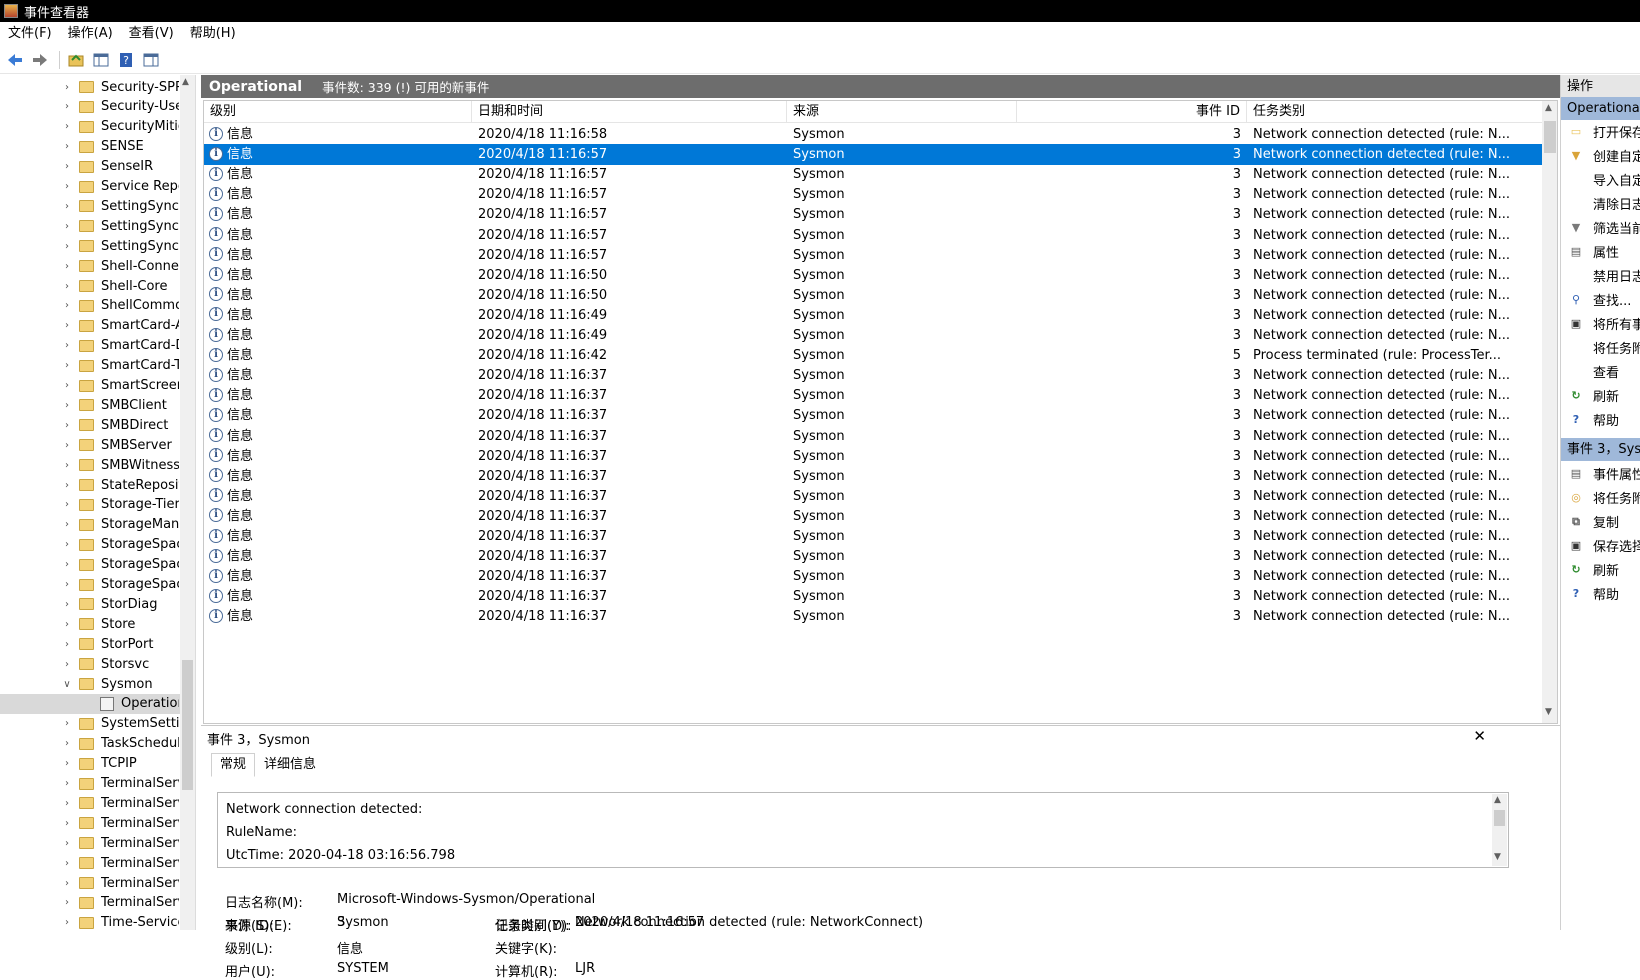 Image resolution: width=1640 pixels, height=980 pixels. I want to click on tree-item: › StorDiag, so click(90, 604).